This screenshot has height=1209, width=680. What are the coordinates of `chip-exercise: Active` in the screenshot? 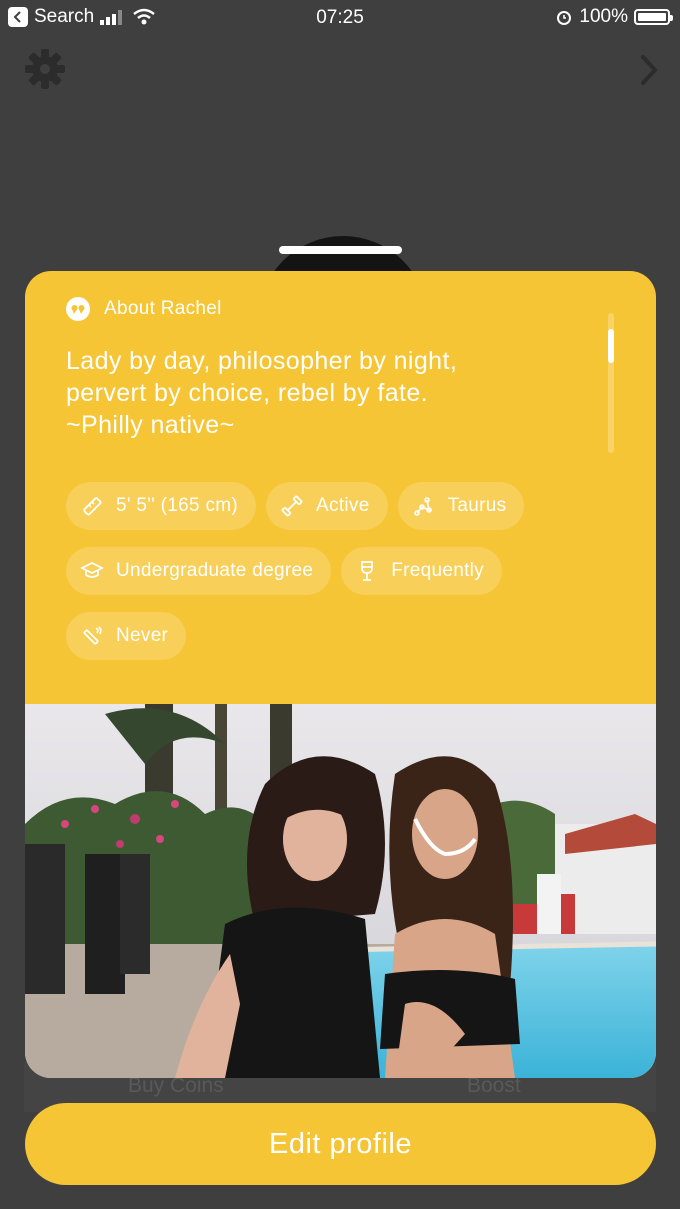 It's located at (327, 506).